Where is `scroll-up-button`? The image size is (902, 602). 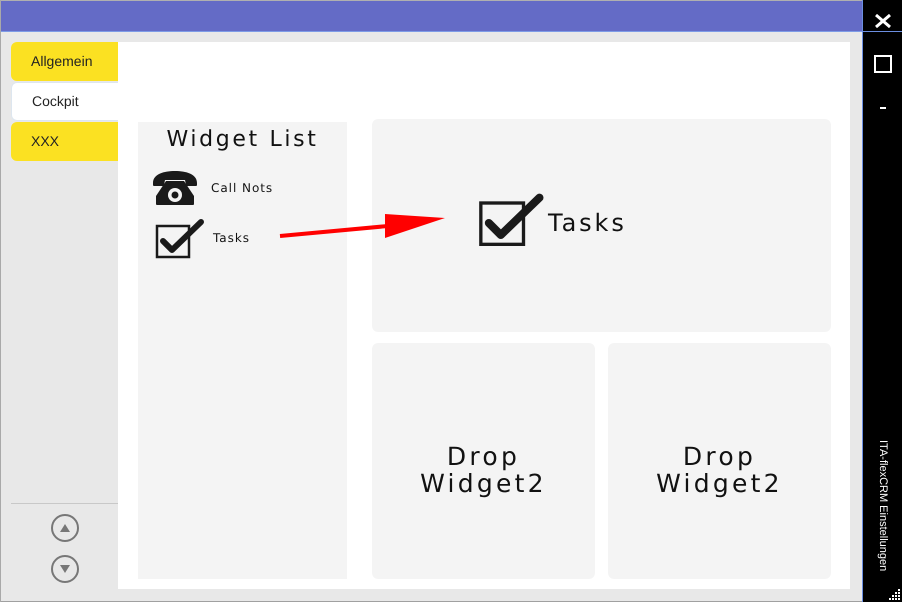 scroll-up-button is located at coordinates (64, 528).